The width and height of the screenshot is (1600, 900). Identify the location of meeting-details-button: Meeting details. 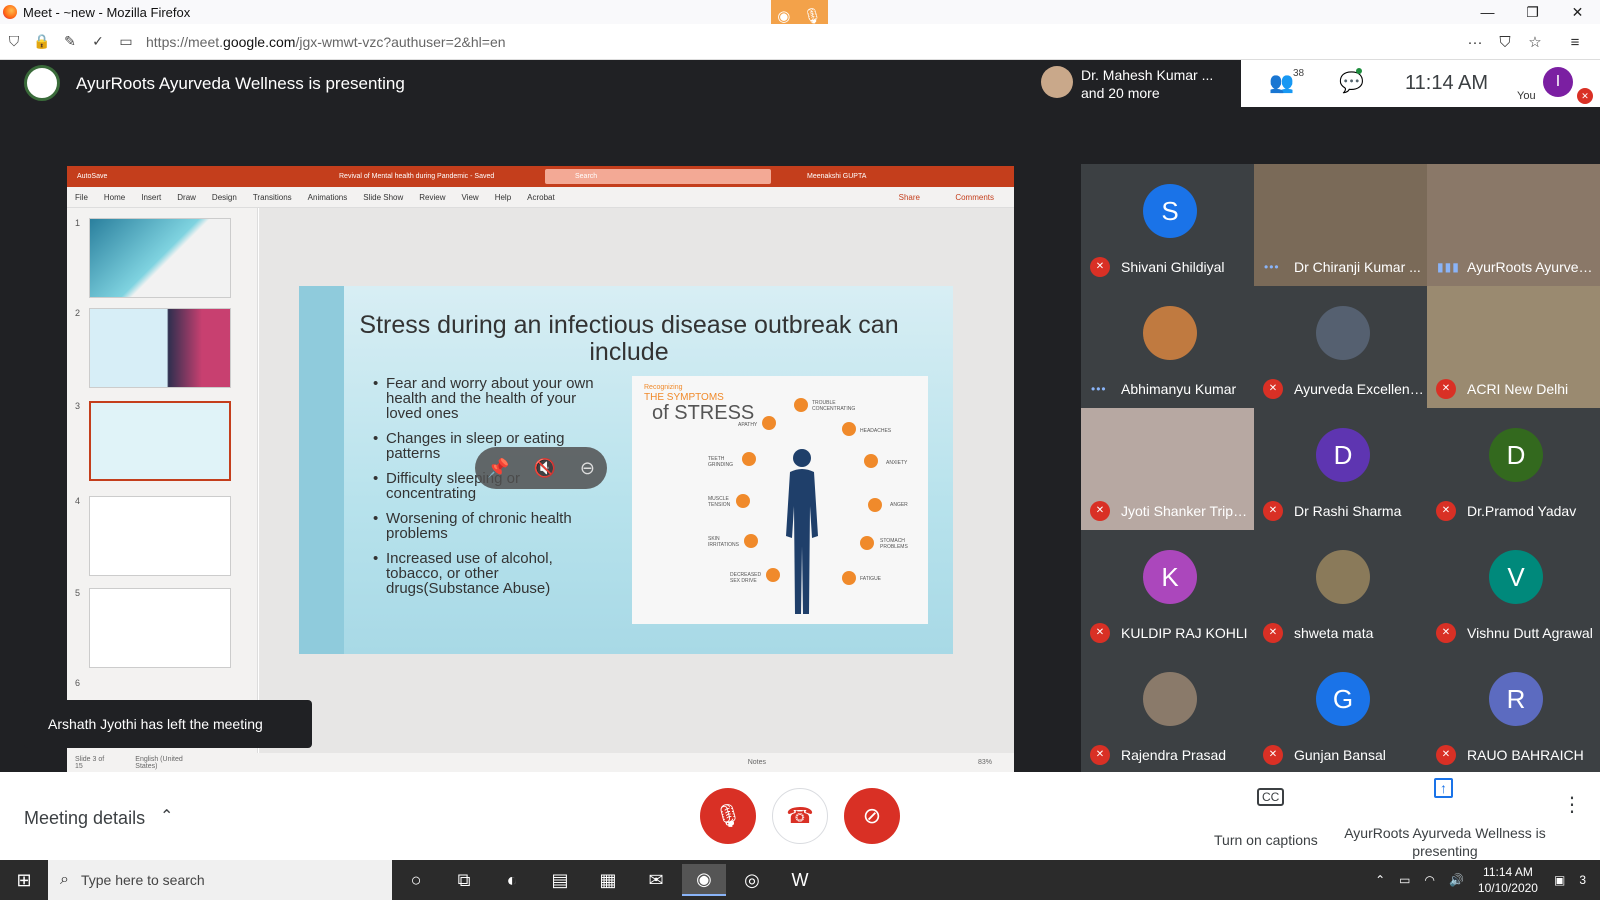
(84, 818).